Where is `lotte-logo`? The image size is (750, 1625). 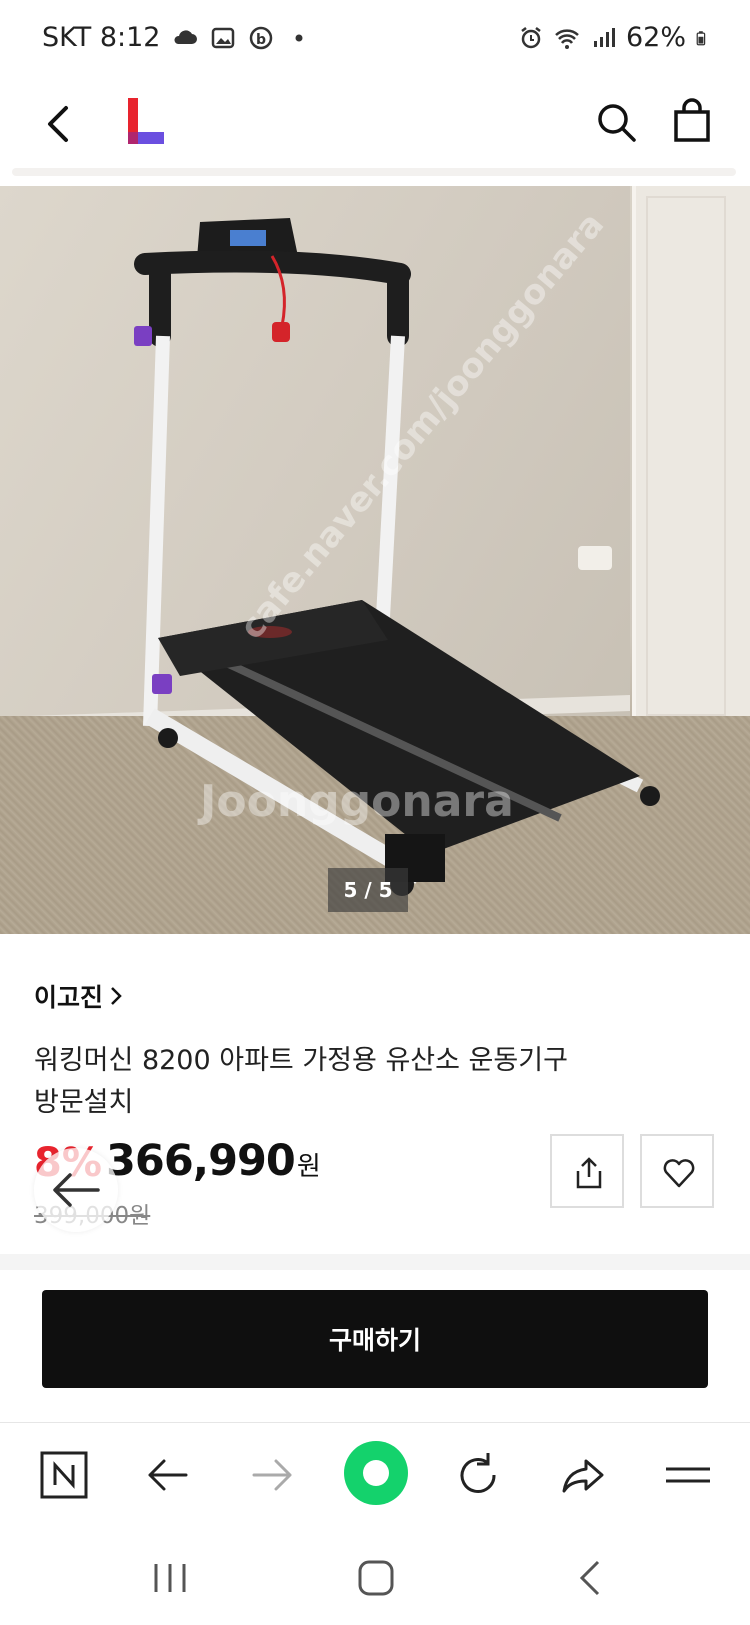
lotte-logo is located at coordinates (146, 121).